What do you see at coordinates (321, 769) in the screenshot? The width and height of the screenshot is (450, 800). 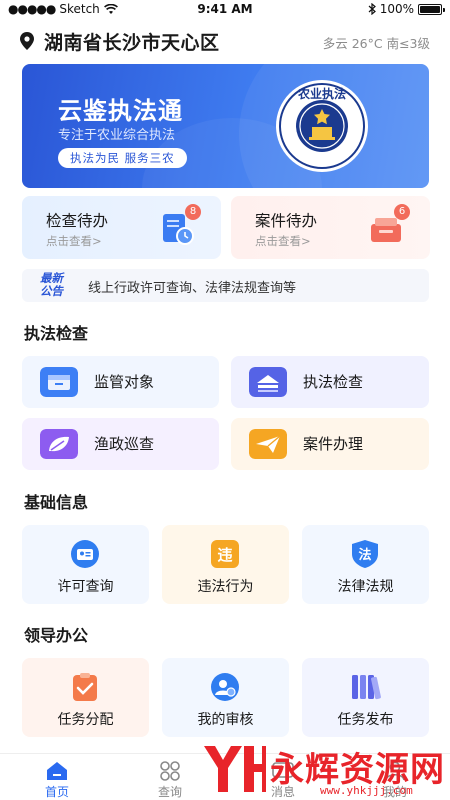 I see `site-watermark: 永辉资源网 www.yhkjjj.com` at bounding box center [321, 769].